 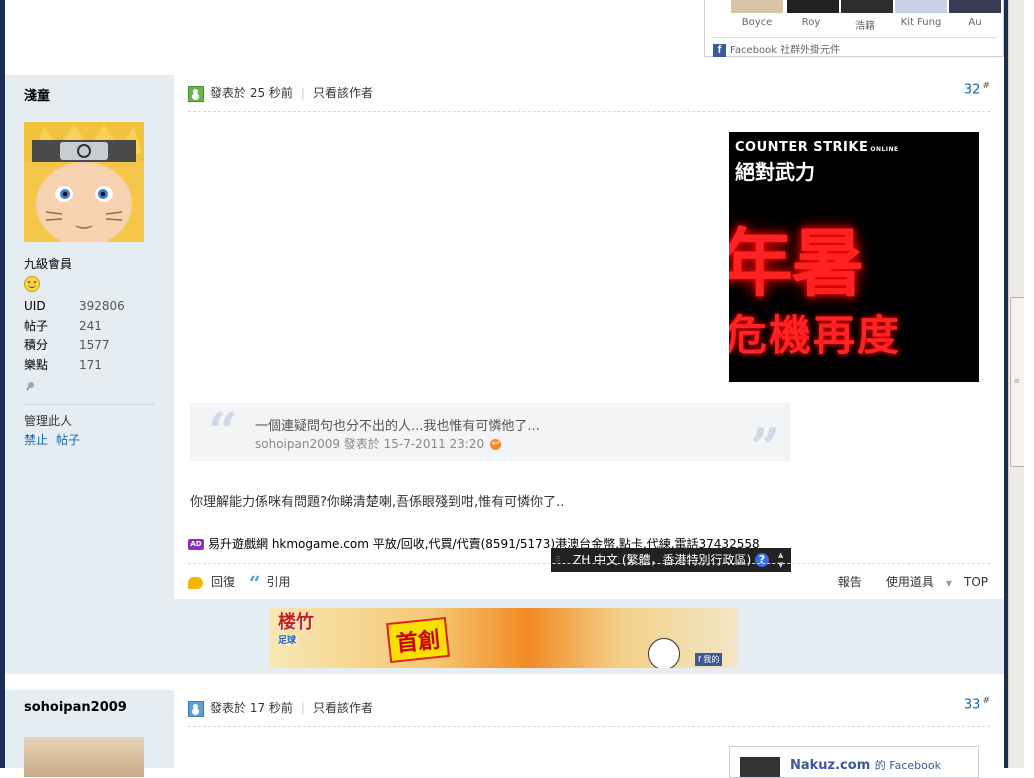 I want to click on stat-value: 392806, so click(x=102, y=306).